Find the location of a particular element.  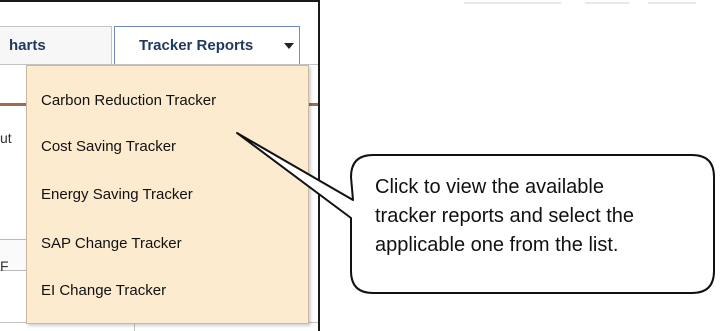

callout-line: tracker reports and select the is located at coordinates (505, 216).